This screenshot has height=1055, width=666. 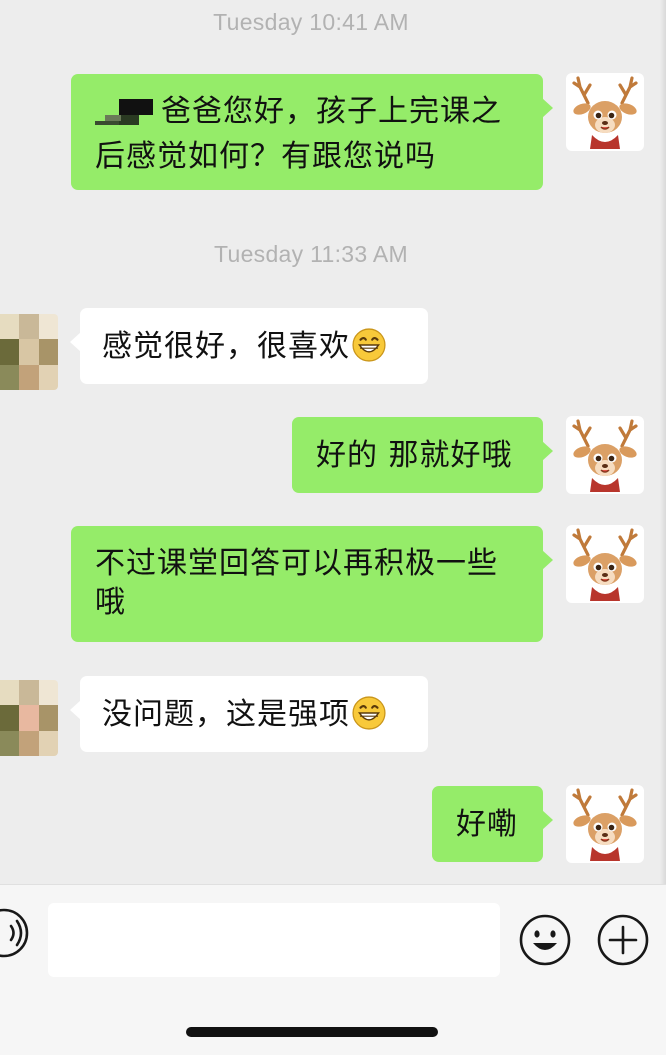 What do you see at coordinates (487, 824) in the screenshot?
I see `message-text: 好嘞` at bounding box center [487, 824].